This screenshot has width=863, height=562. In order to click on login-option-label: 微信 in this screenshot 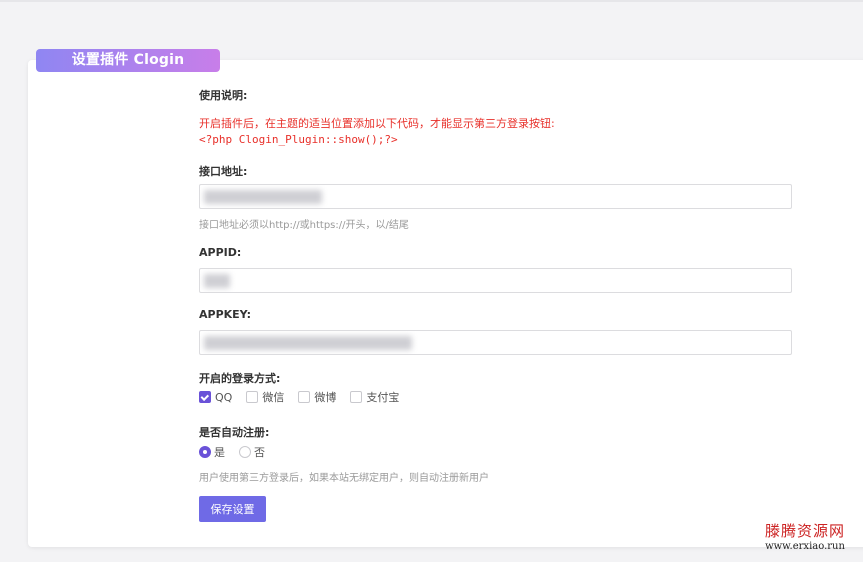, I will do `click(273, 397)`.